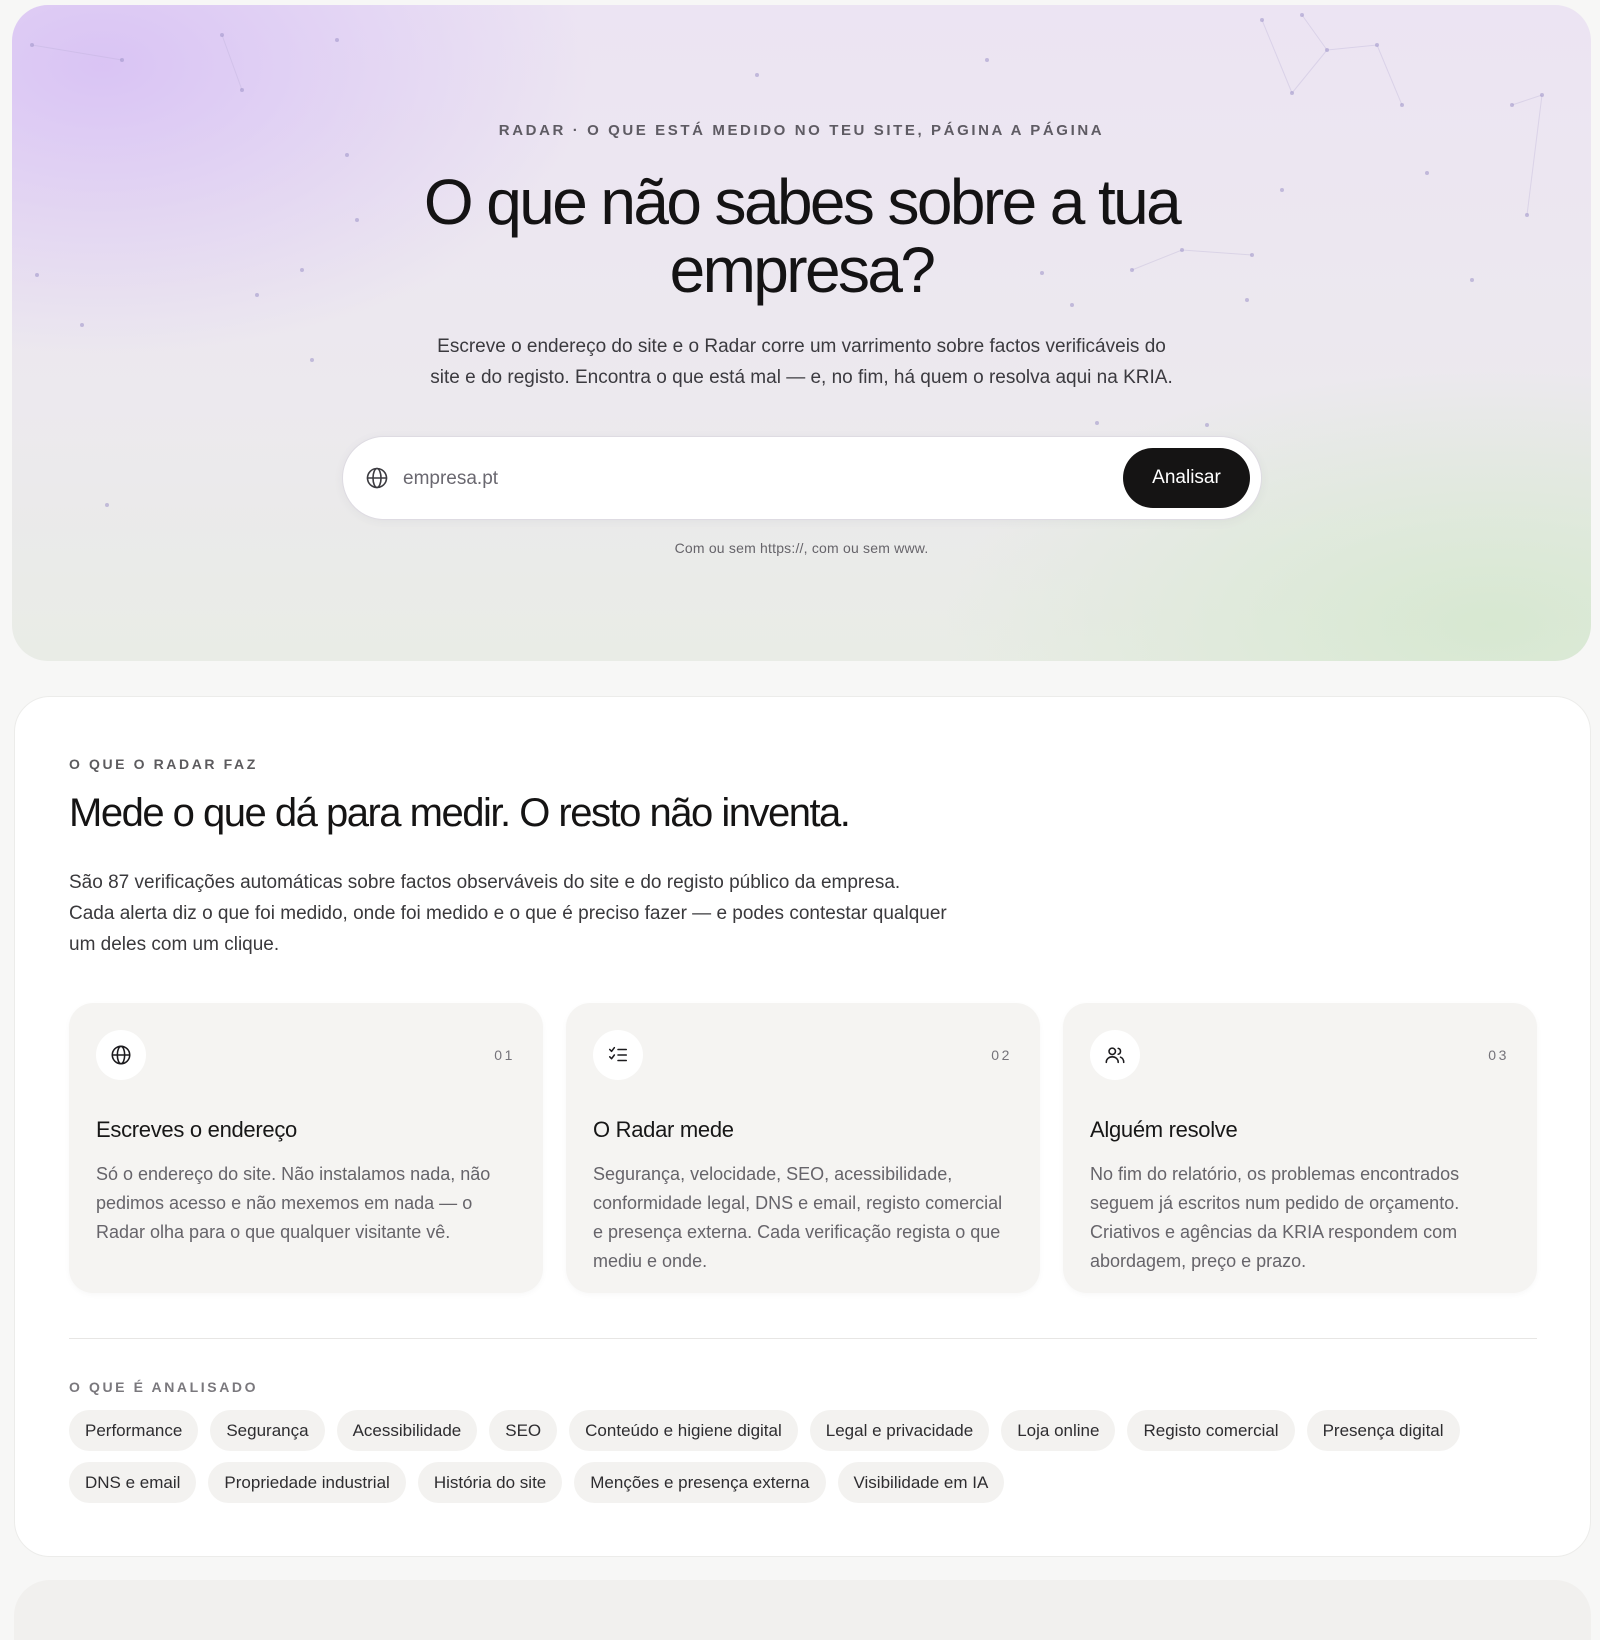 The image size is (1600, 1640). I want to click on tag-legal: Legal e privacidade, so click(899, 1430).